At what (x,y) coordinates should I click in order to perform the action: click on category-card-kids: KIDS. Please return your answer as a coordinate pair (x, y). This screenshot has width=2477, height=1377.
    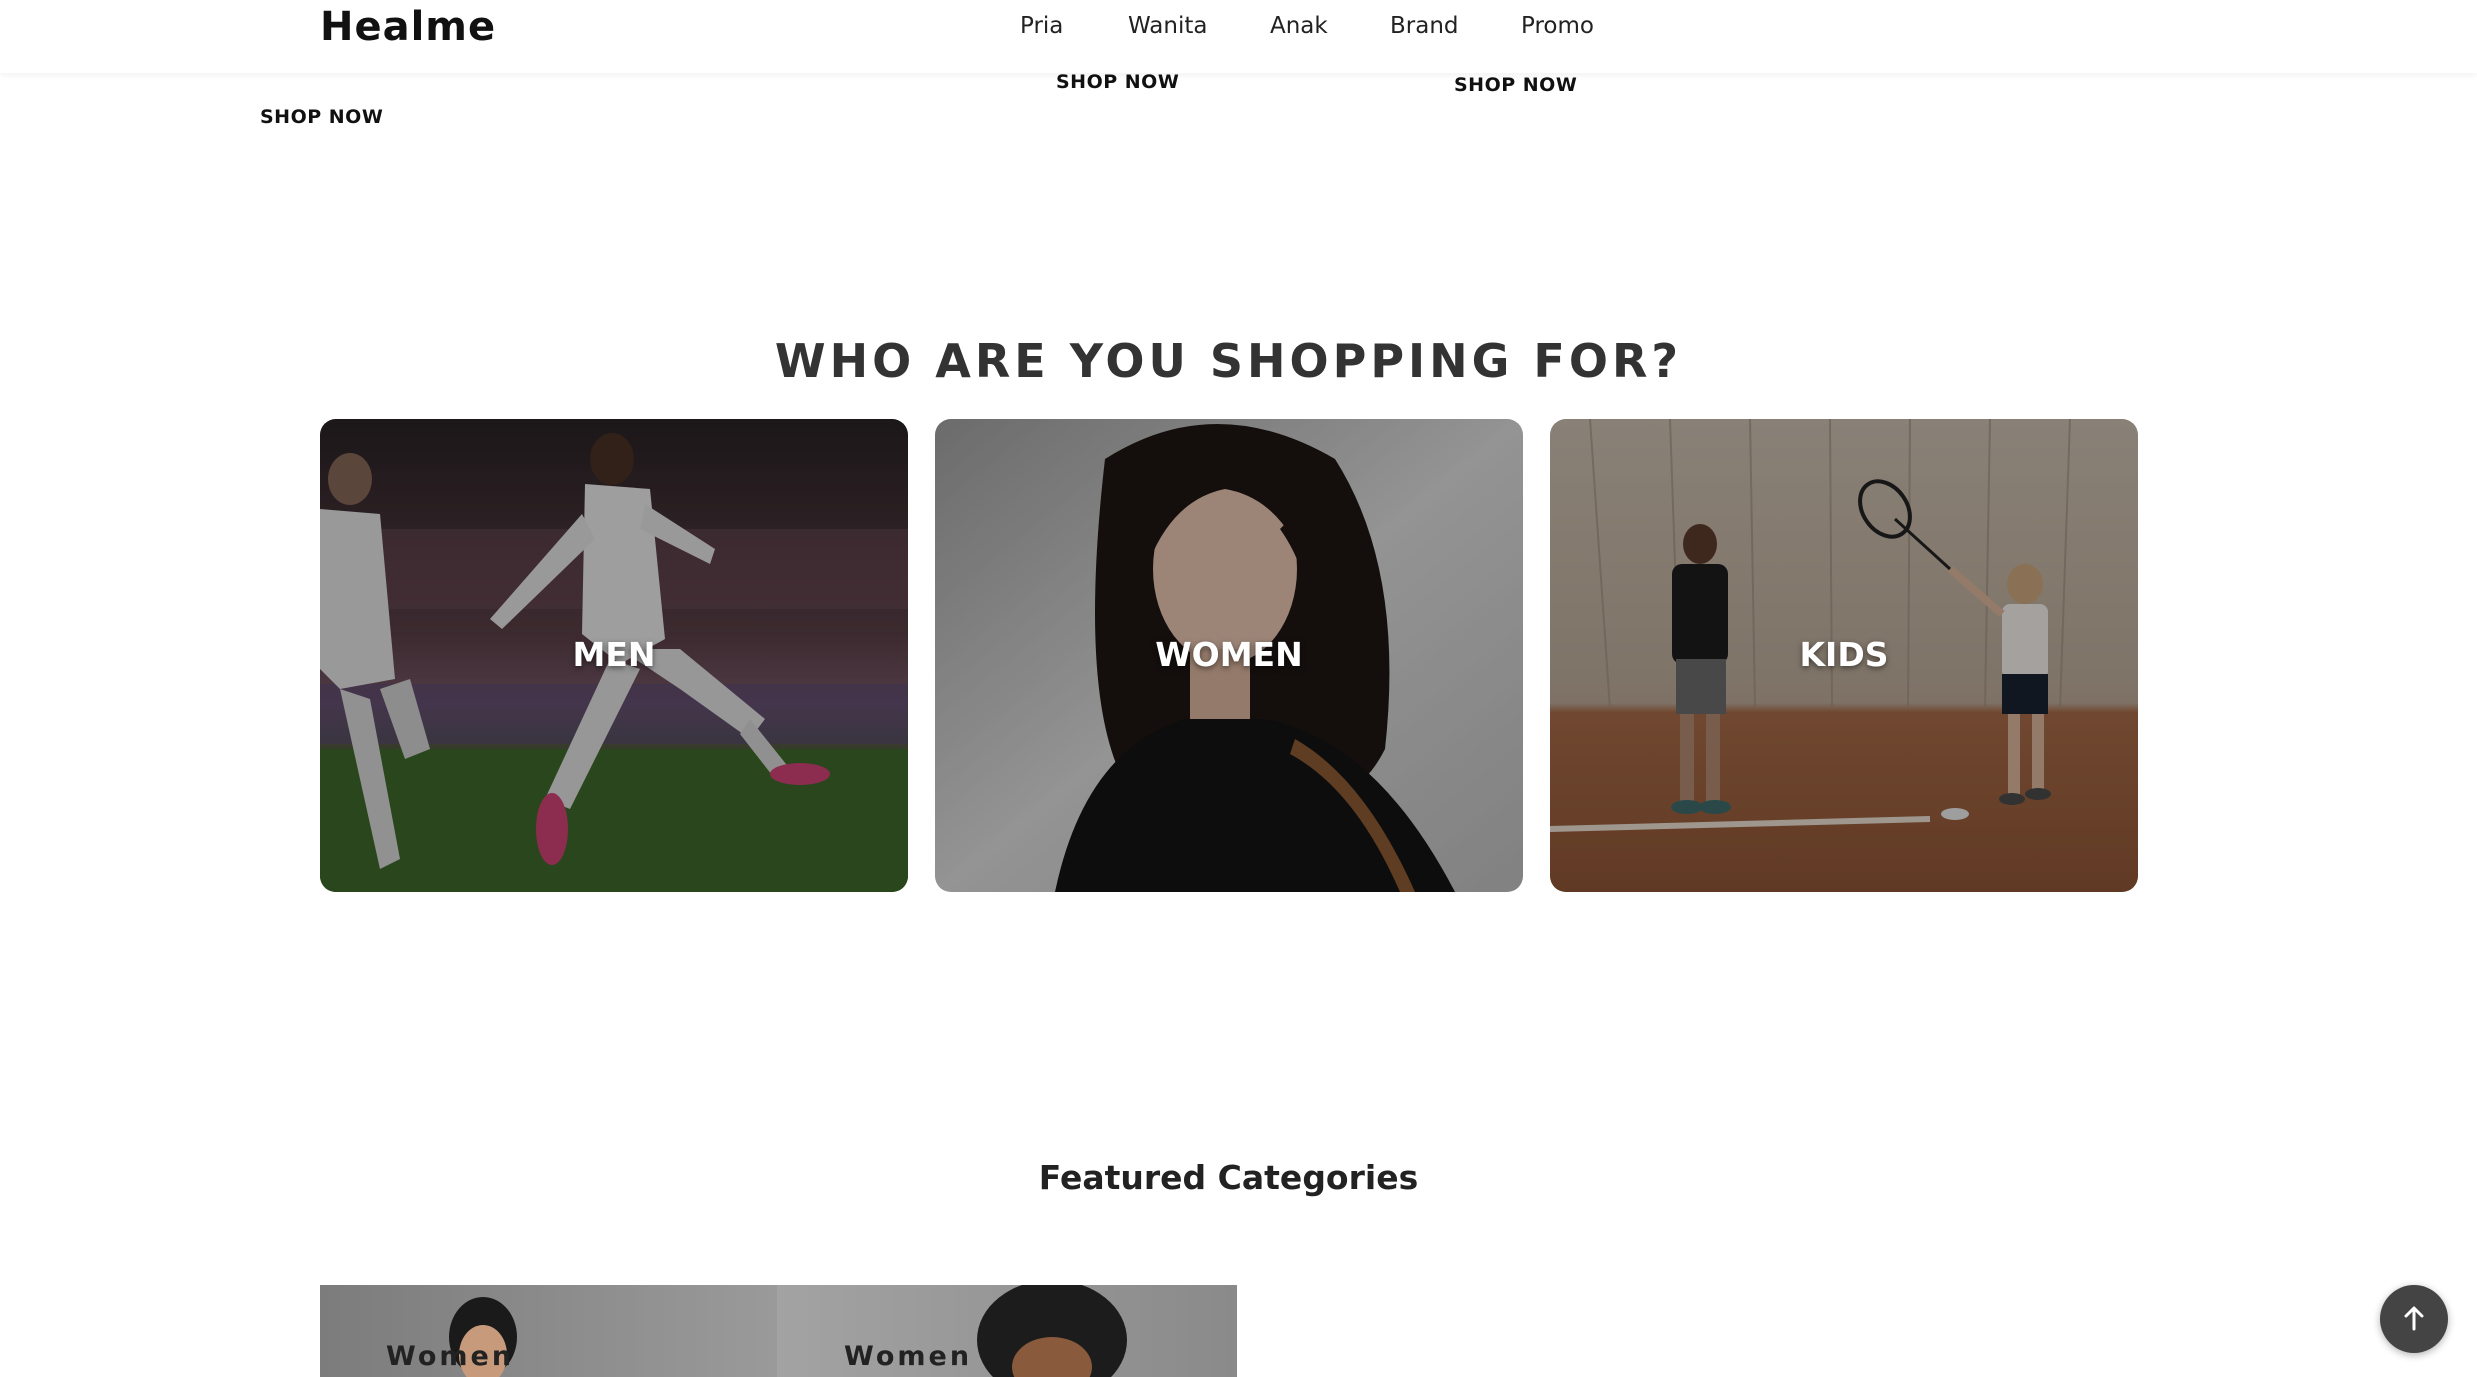
    Looking at the image, I should click on (1844, 655).